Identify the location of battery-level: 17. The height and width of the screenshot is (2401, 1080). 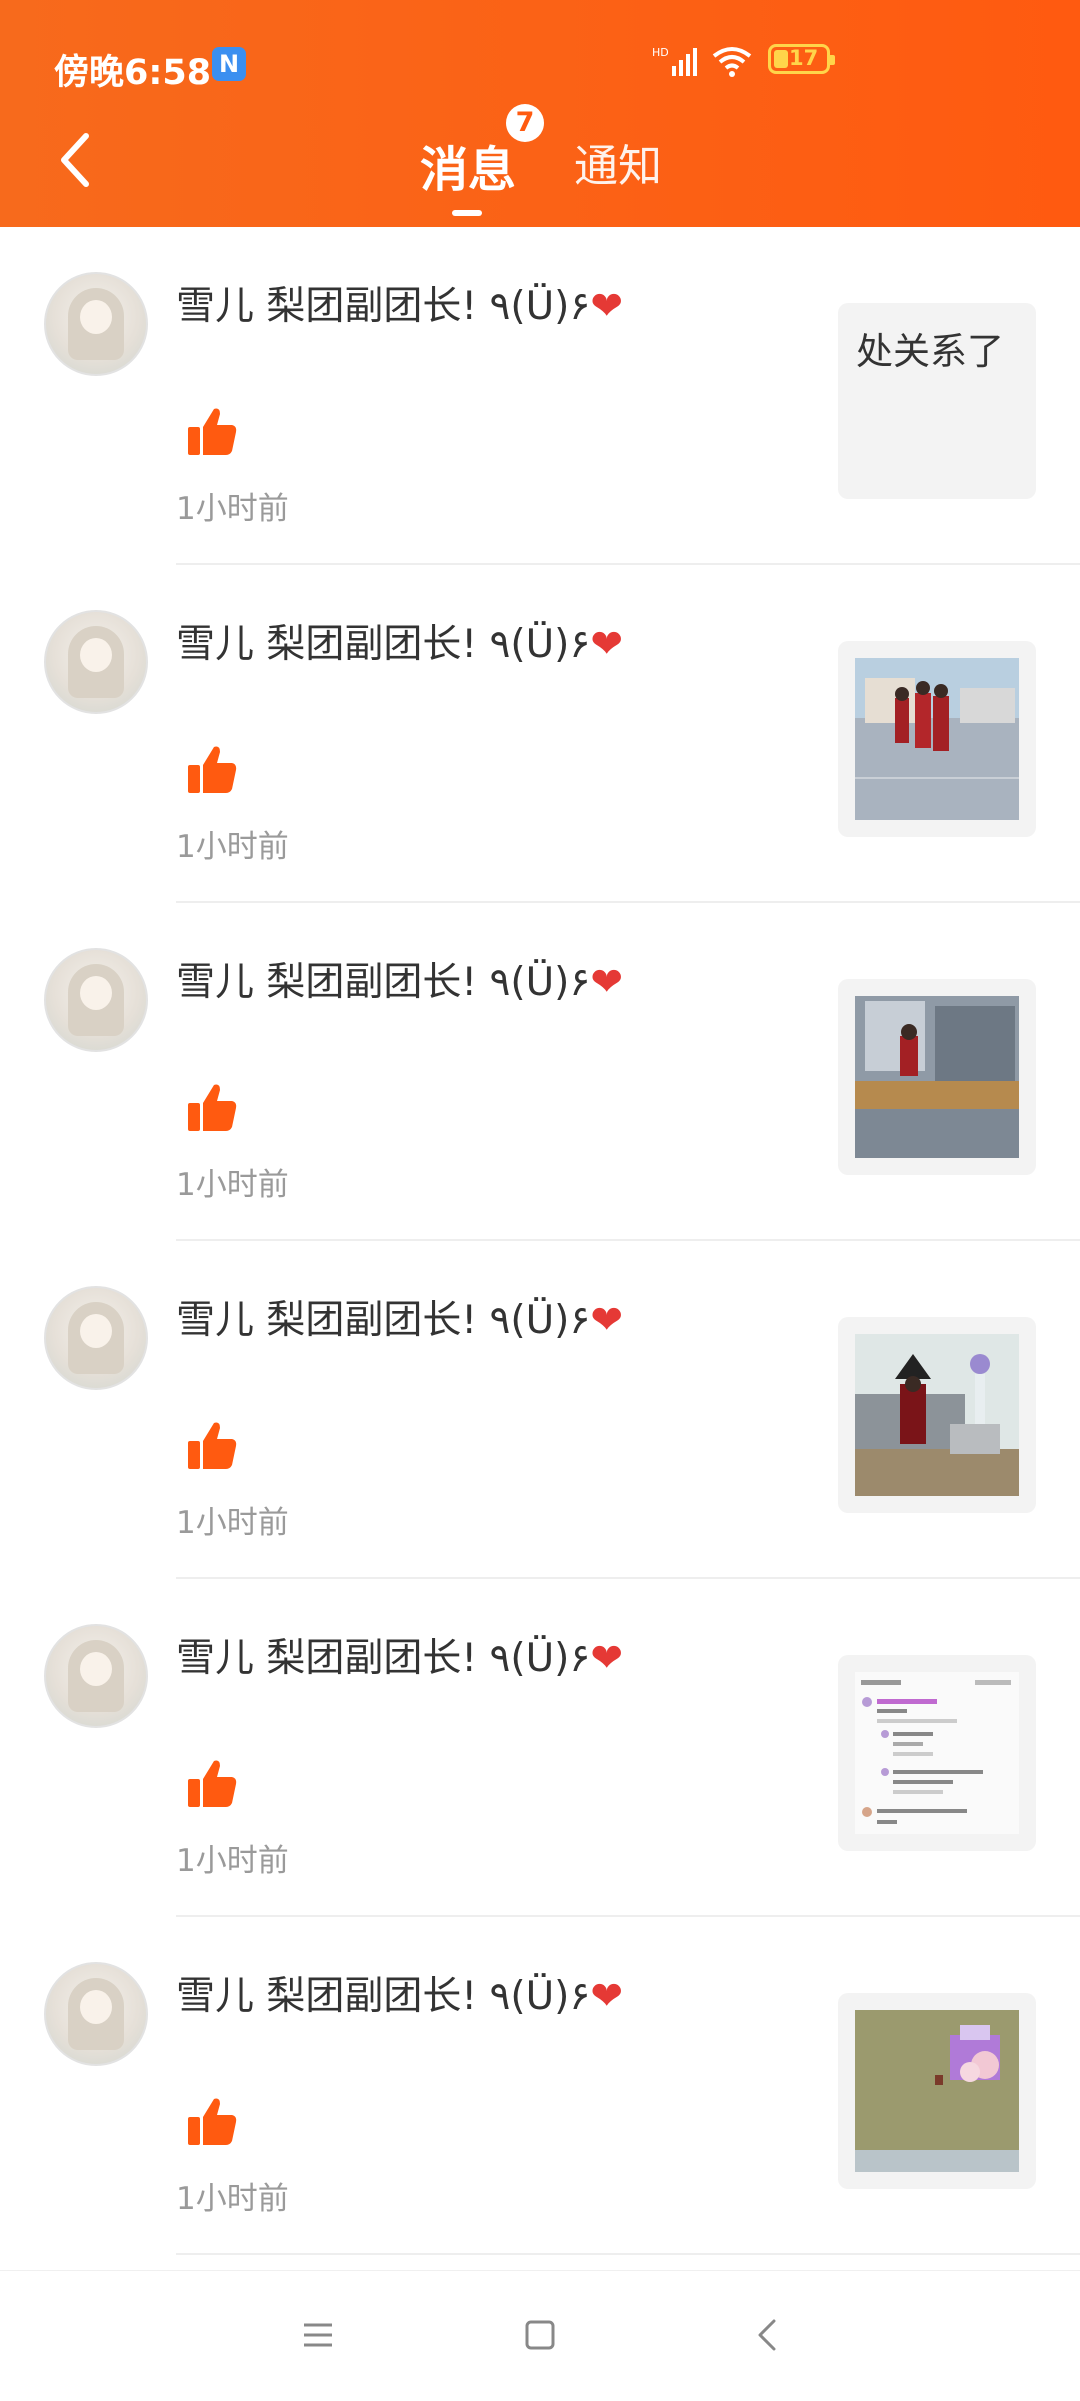
(804, 58).